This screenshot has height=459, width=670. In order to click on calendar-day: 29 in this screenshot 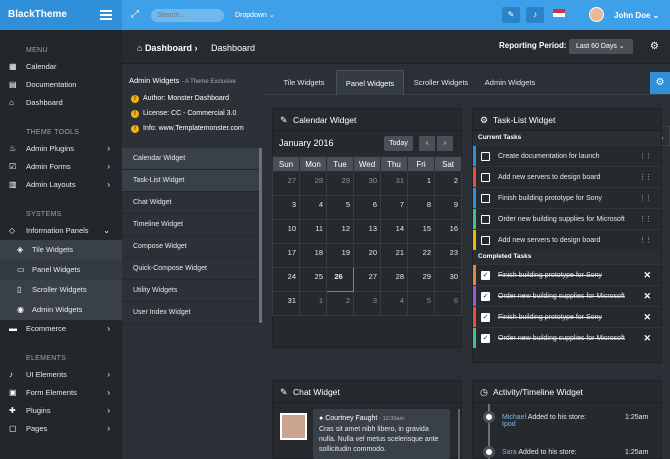, I will do `click(340, 183)`.